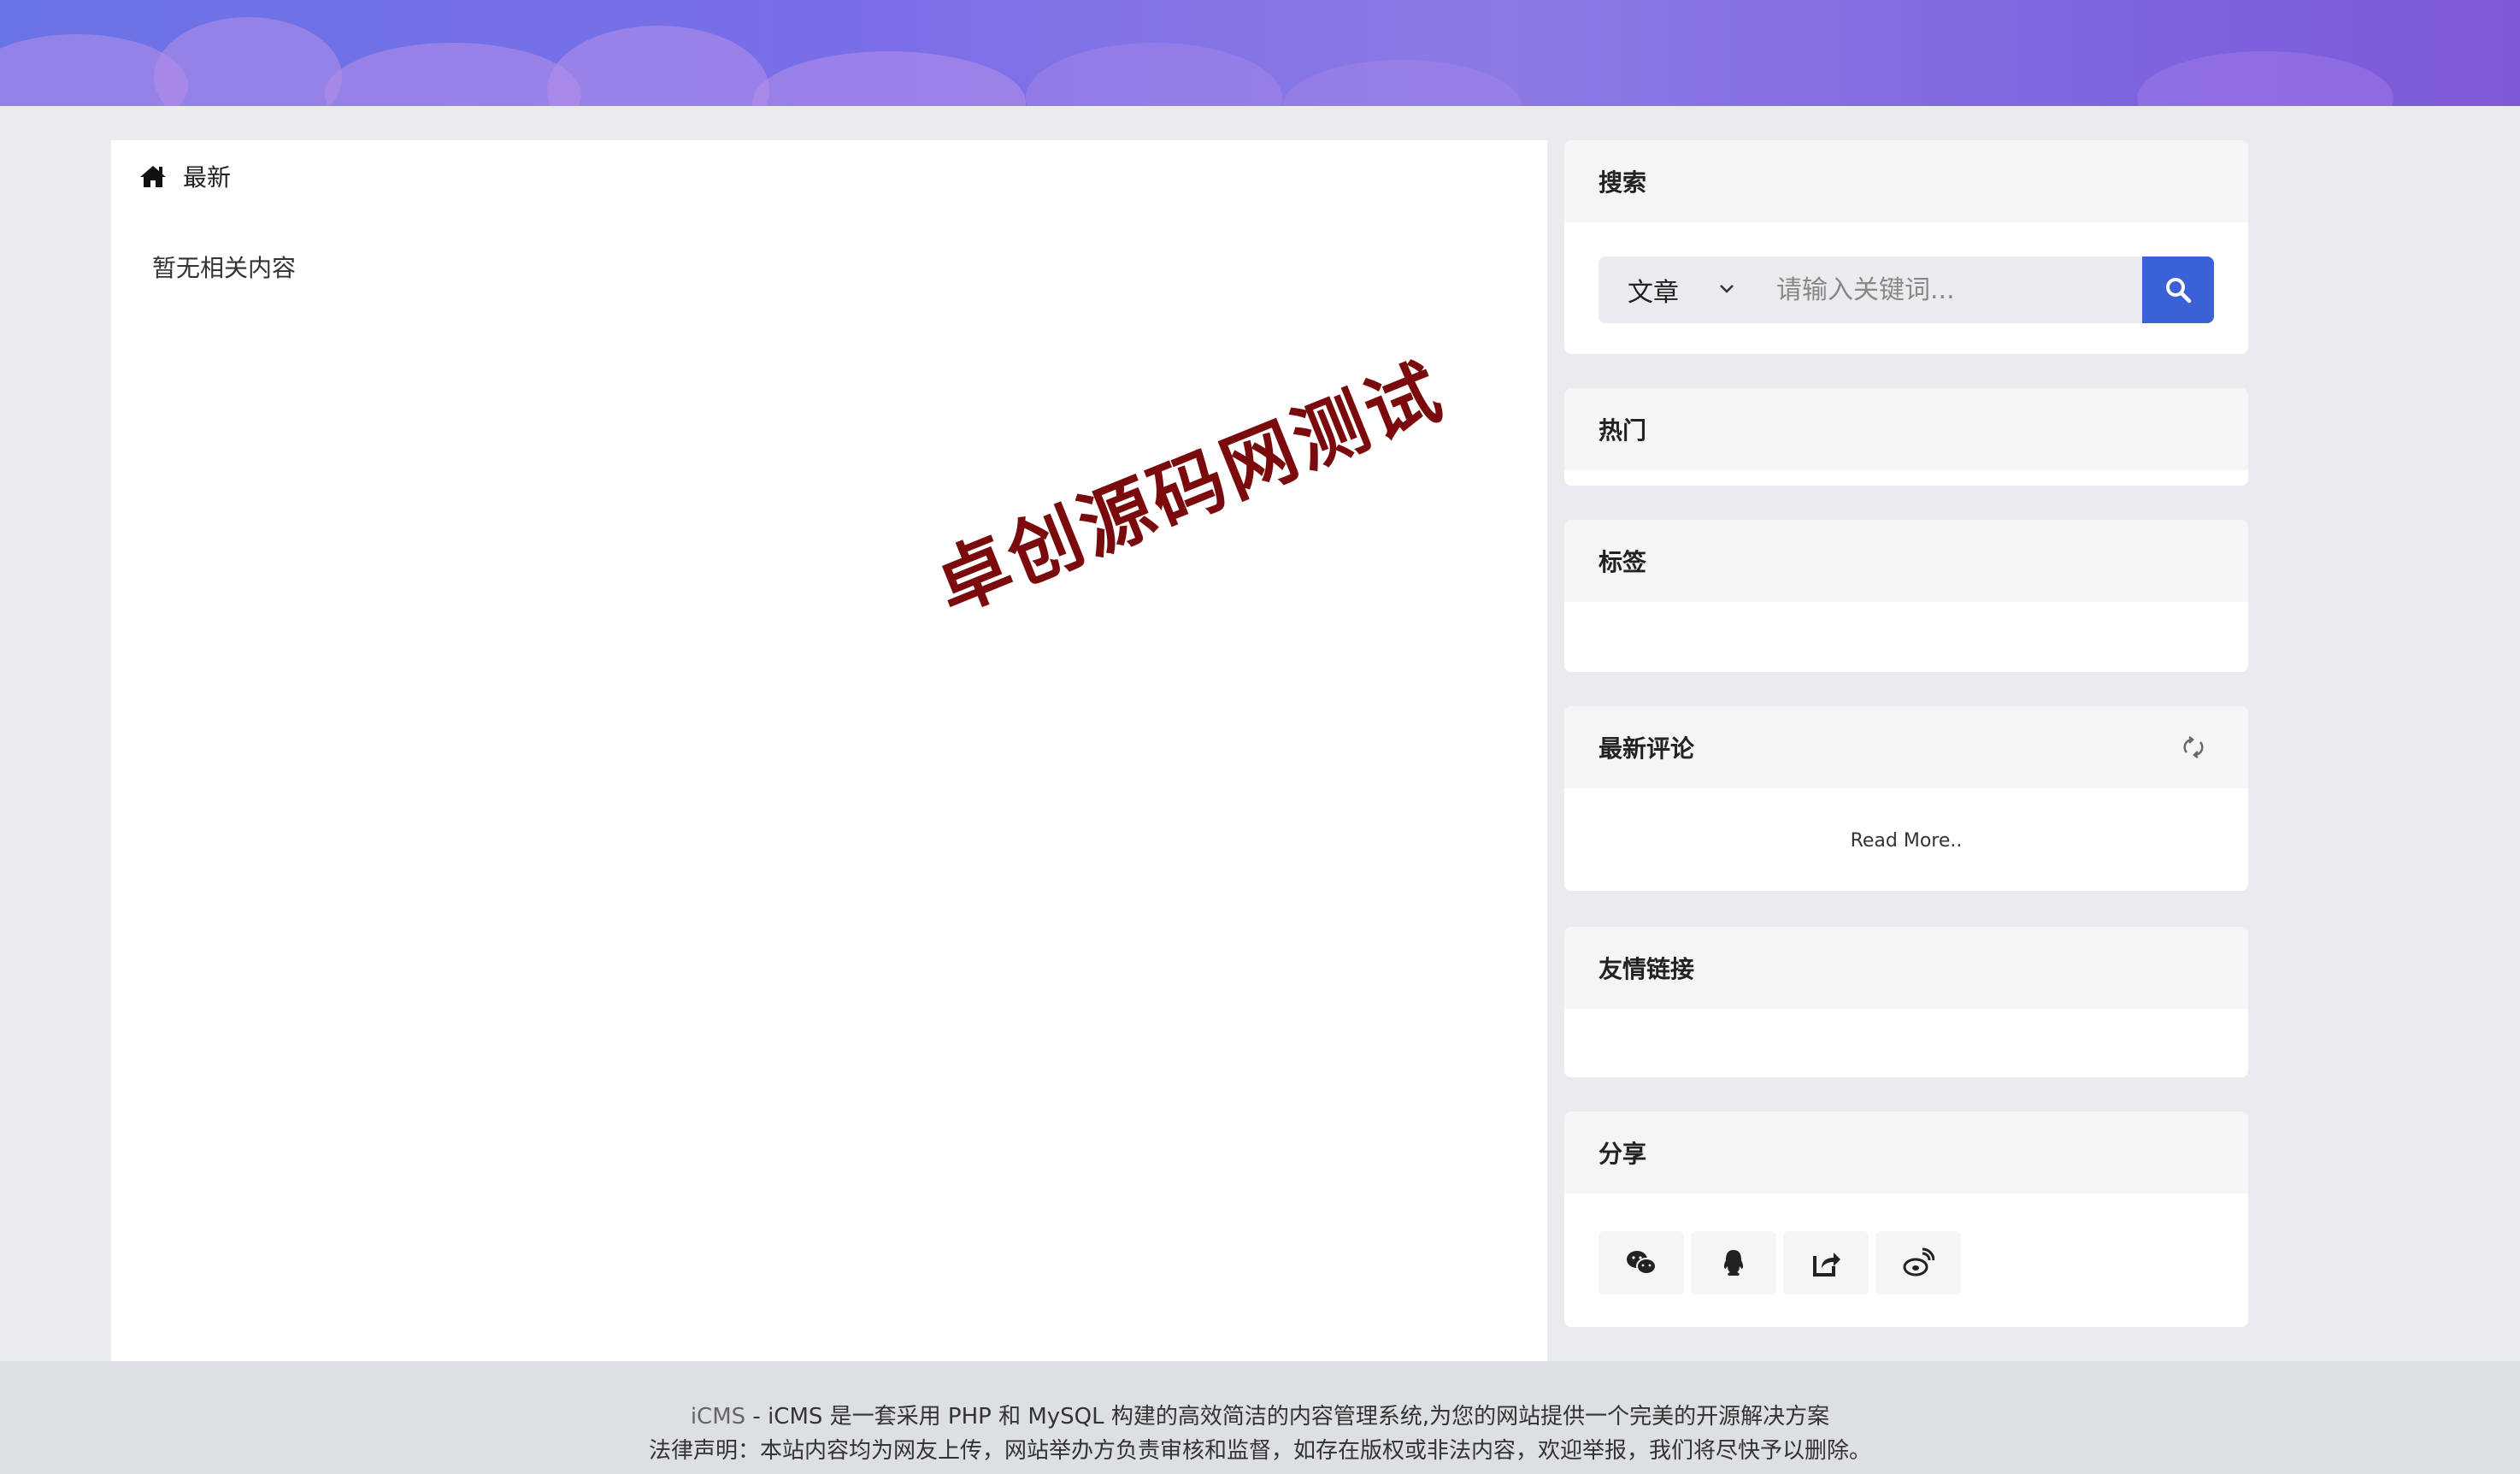  I want to click on tags-widget: 标签, so click(1906, 596).